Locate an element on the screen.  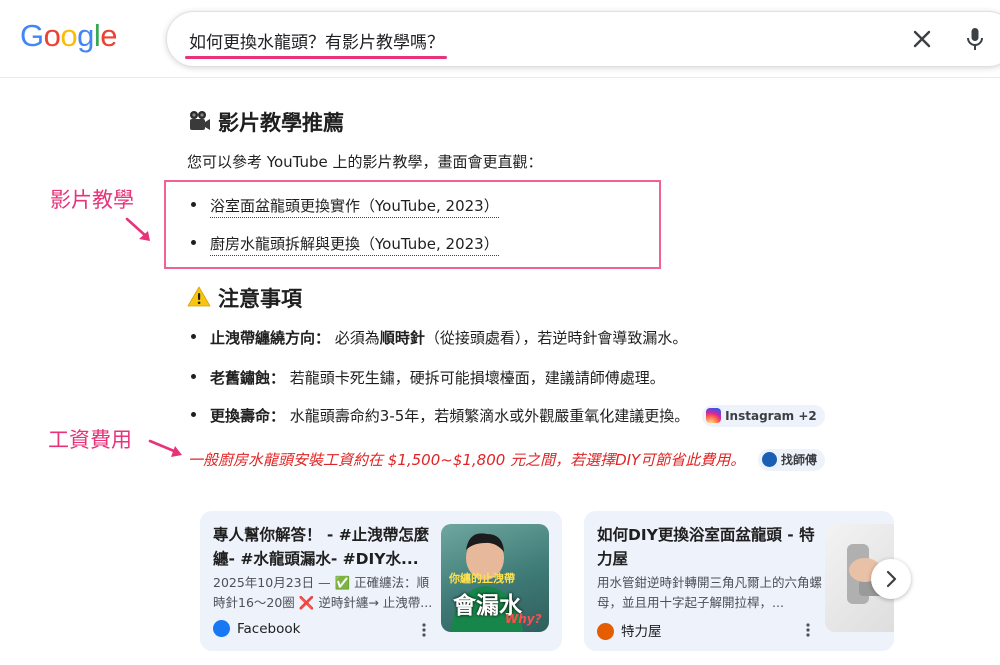
google-logo: Google is located at coordinates (69, 36).